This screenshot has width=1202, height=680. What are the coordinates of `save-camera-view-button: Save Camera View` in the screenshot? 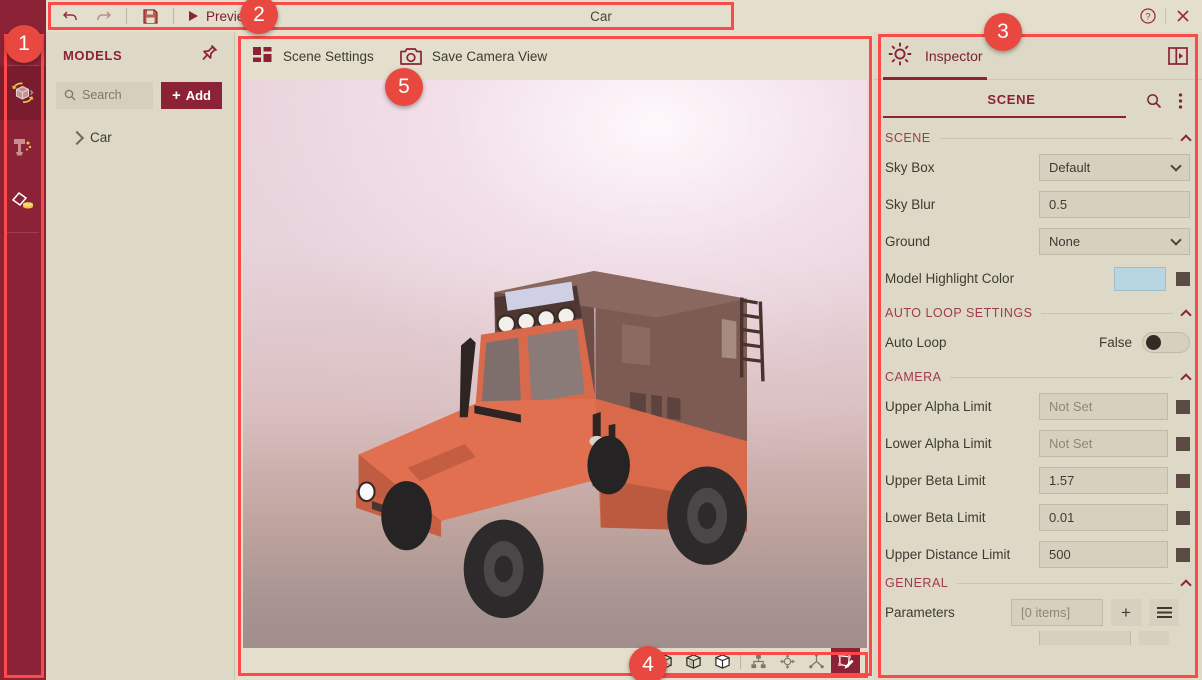 It's located at (473, 56).